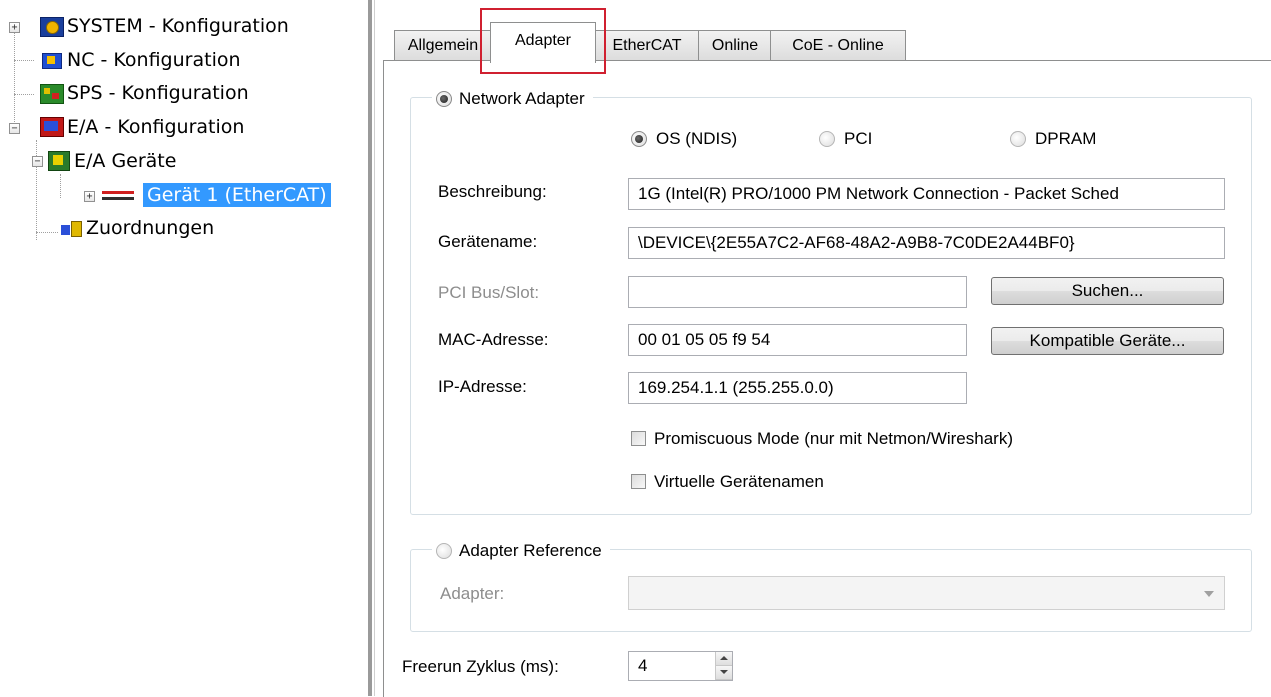  Describe the element at coordinates (493, 339) in the screenshot. I see `mac-label: MAC-Adresse:` at that location.